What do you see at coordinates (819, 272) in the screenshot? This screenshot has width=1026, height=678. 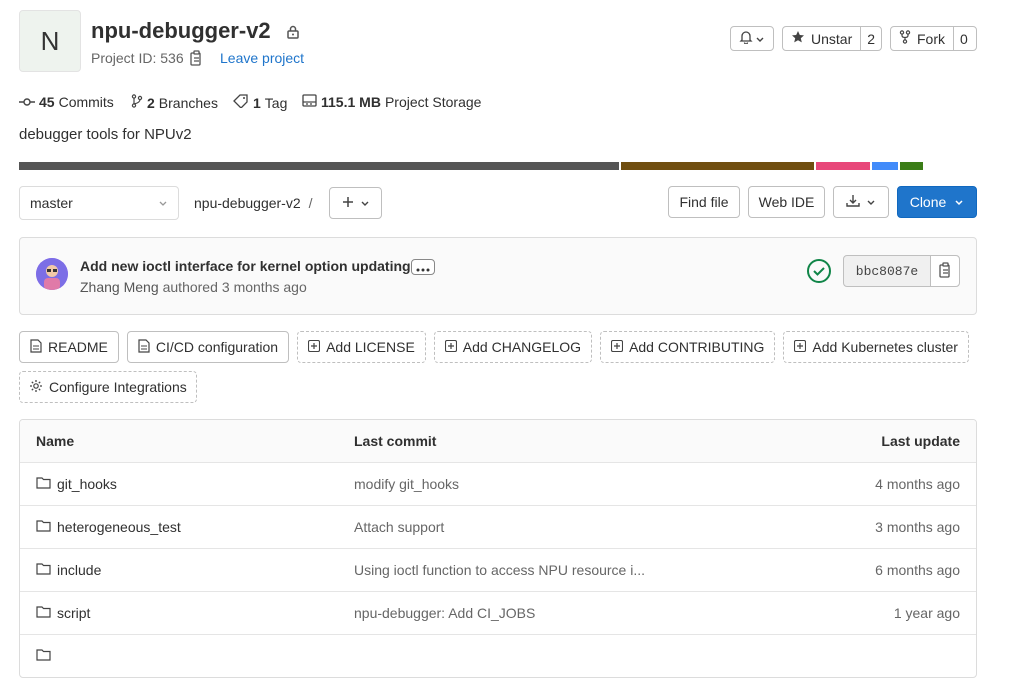 I see `pipeline-passed-icon` at bounding box center [819, 272].